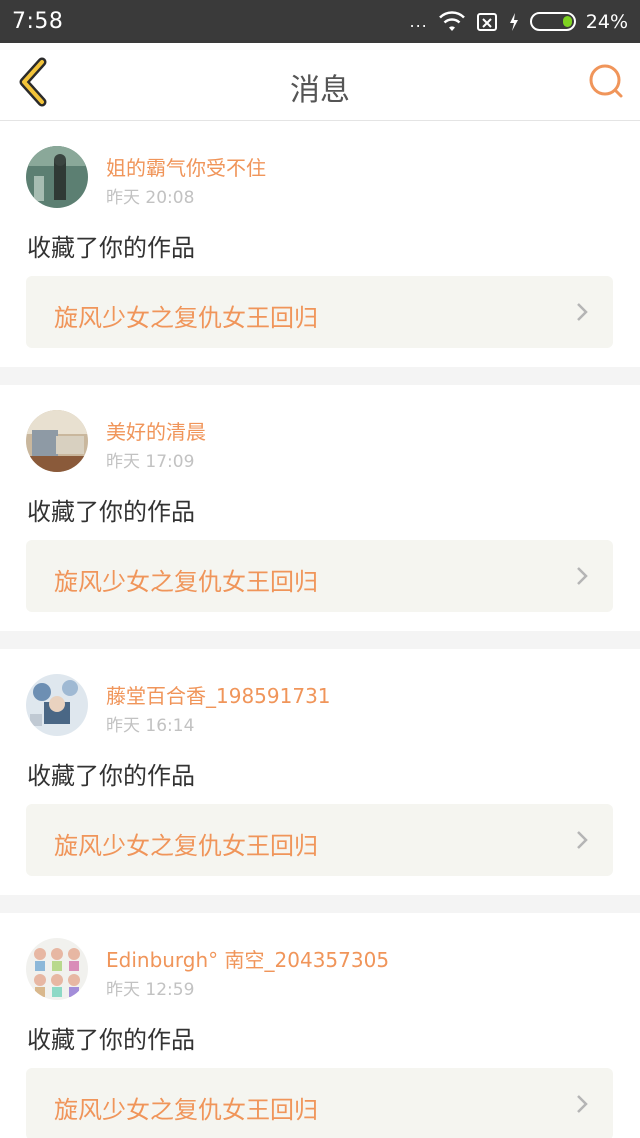  What do you see at coordinates (156, 430) in the screenshot?
I see `username: 美好的清晨` at bounding box center [156, 430].